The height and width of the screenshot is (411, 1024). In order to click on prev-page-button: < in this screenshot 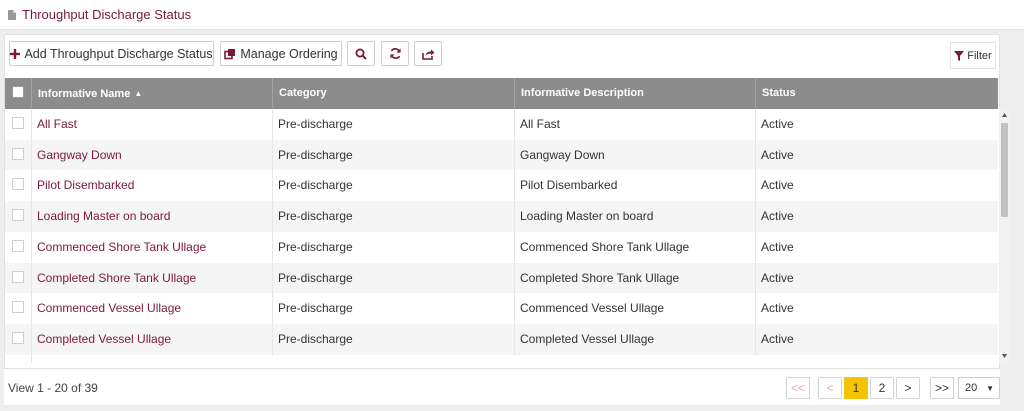, I will do `click(830, 388)`.